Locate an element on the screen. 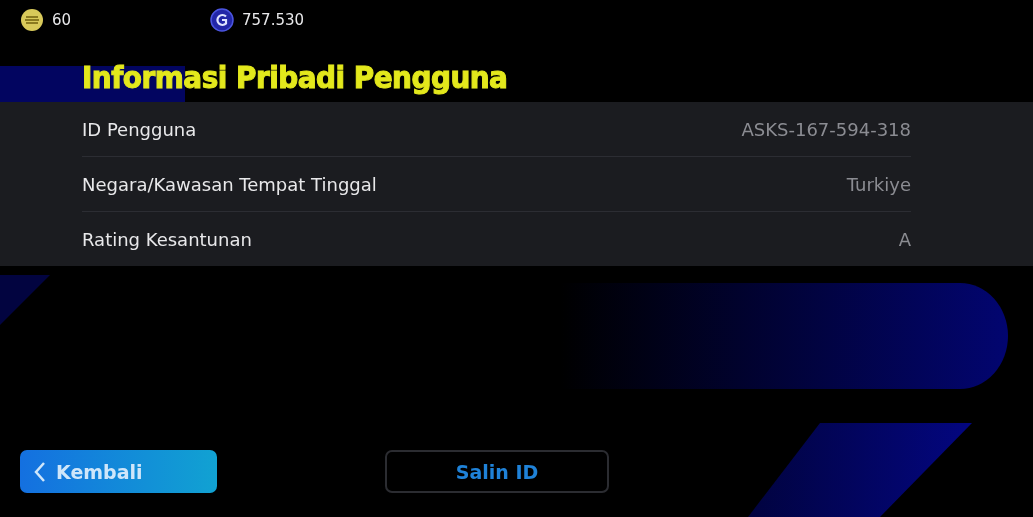 This screenshot has width=1033, height=517. info-label: Negara/Kawasan Tempat Tinggal is located at coordinates (229, 184).